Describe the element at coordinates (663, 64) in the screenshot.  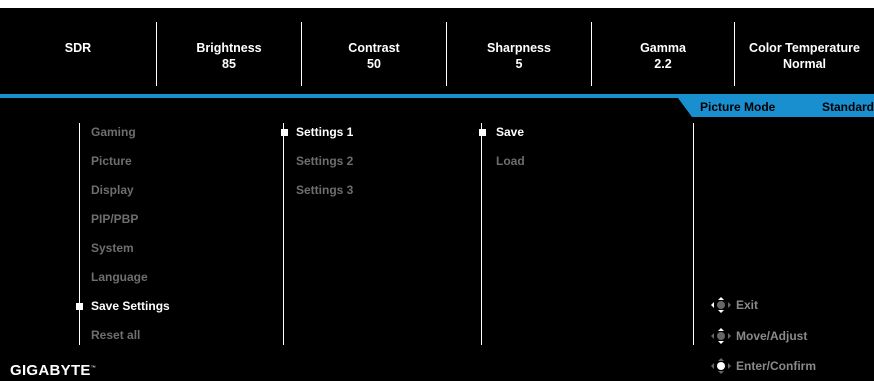
I see `status-value: 2.2` at that location.